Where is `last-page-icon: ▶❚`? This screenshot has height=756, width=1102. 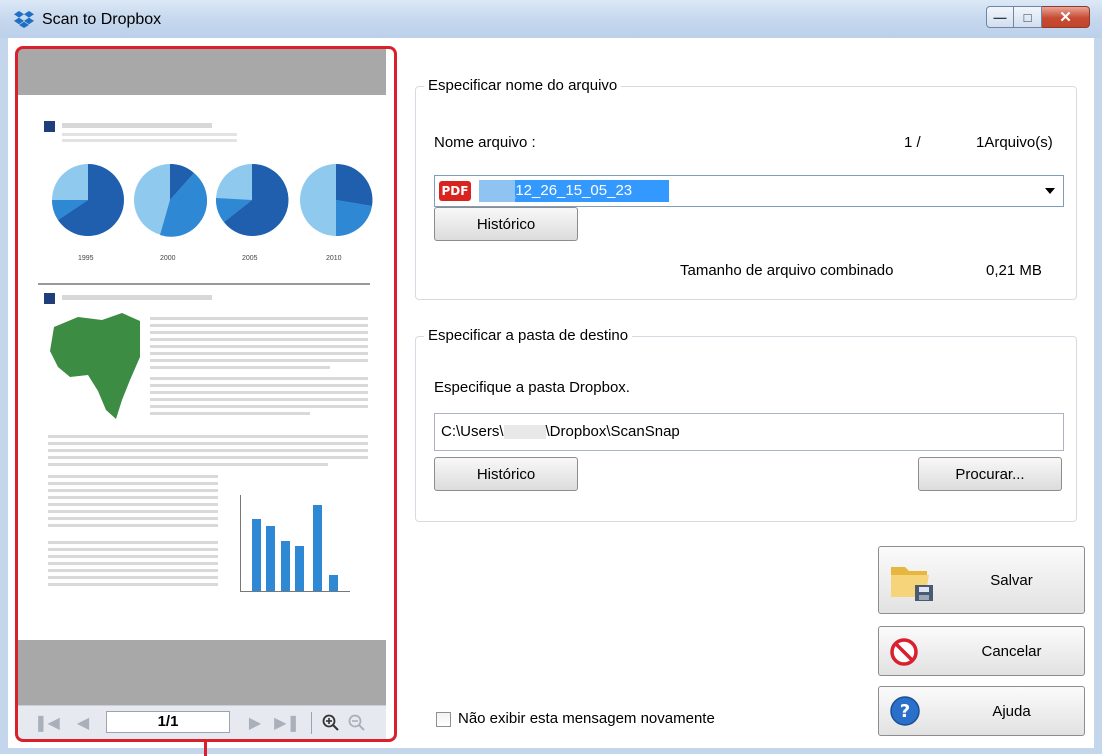 last-page-icon: ▶❚ is located at coordinates (287, 723).